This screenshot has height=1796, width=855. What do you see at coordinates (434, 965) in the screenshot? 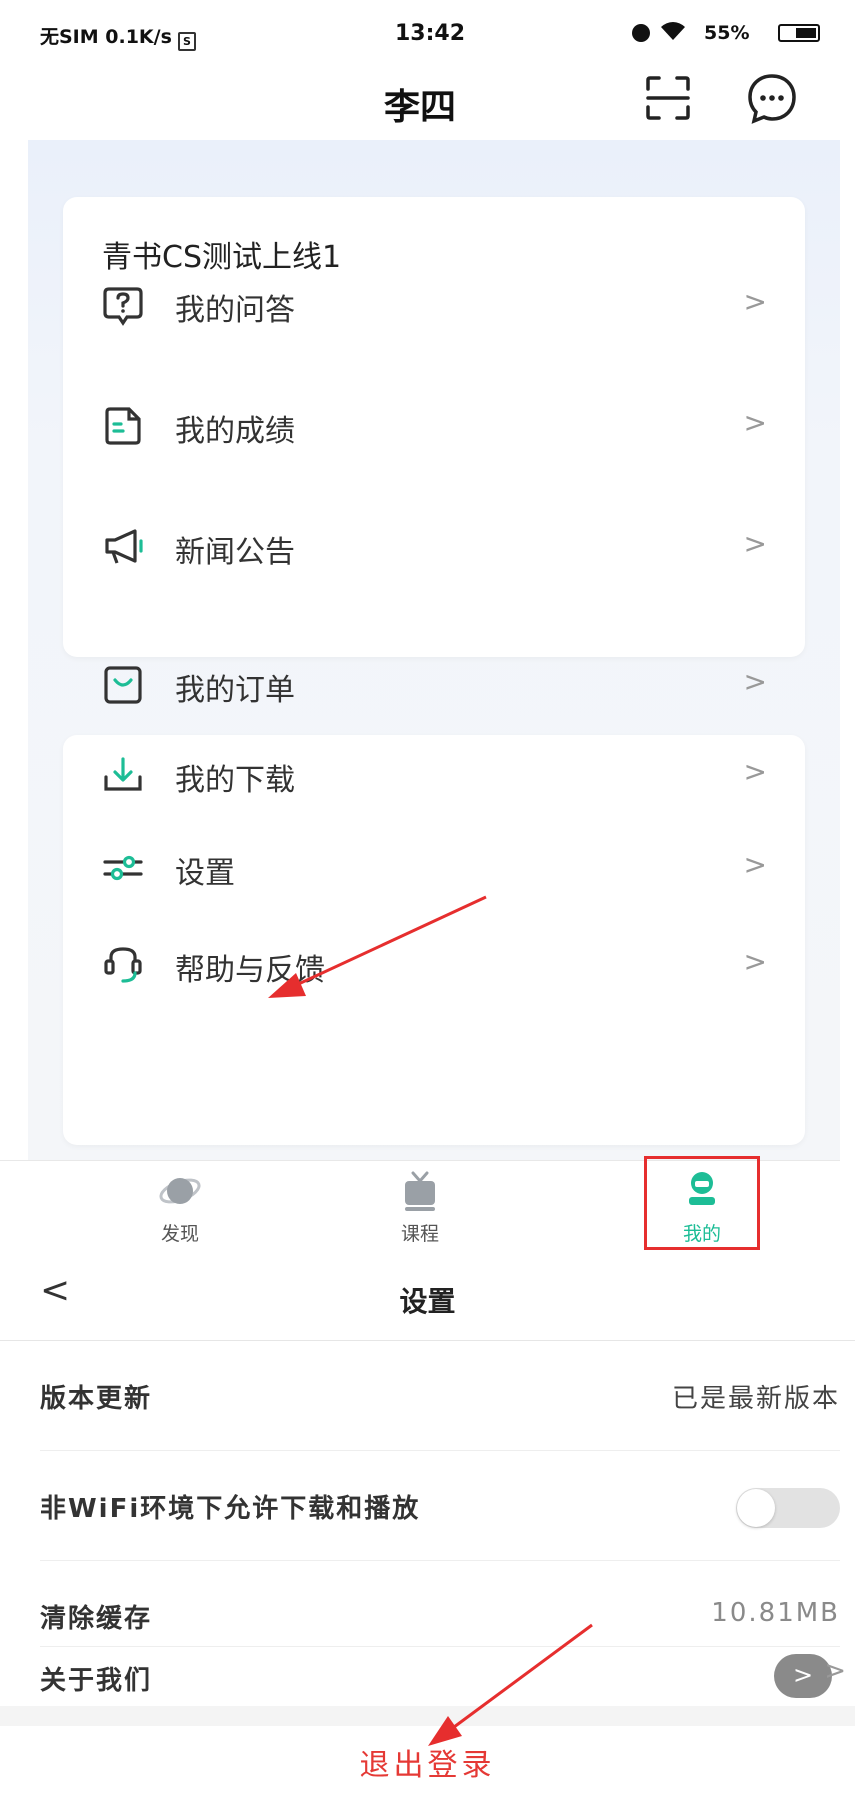
I see `menu-item-help-feedback: 帮助与反馈 >` at bounding box center [434, 965].